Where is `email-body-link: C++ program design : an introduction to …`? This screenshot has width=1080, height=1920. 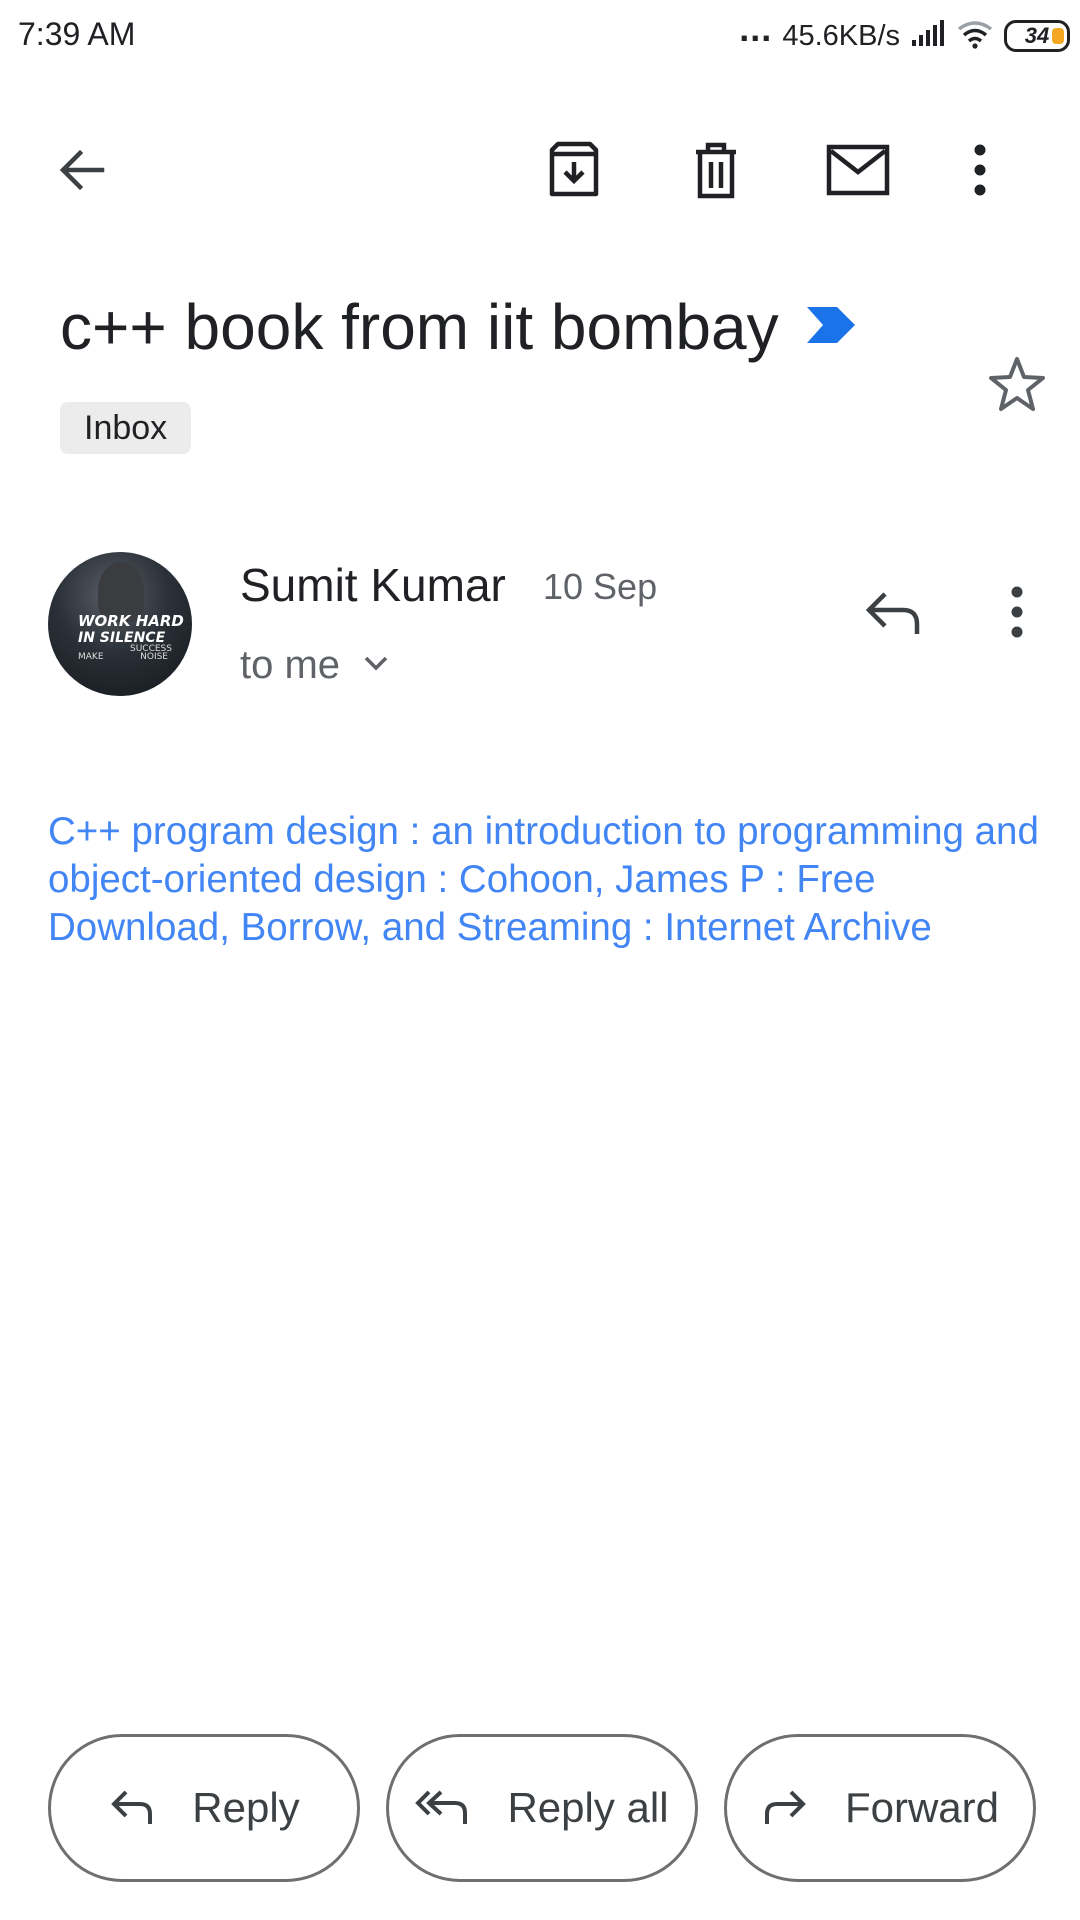 email-body-link: C++ program design : an introduction to … is located at coordinates (548, 880).